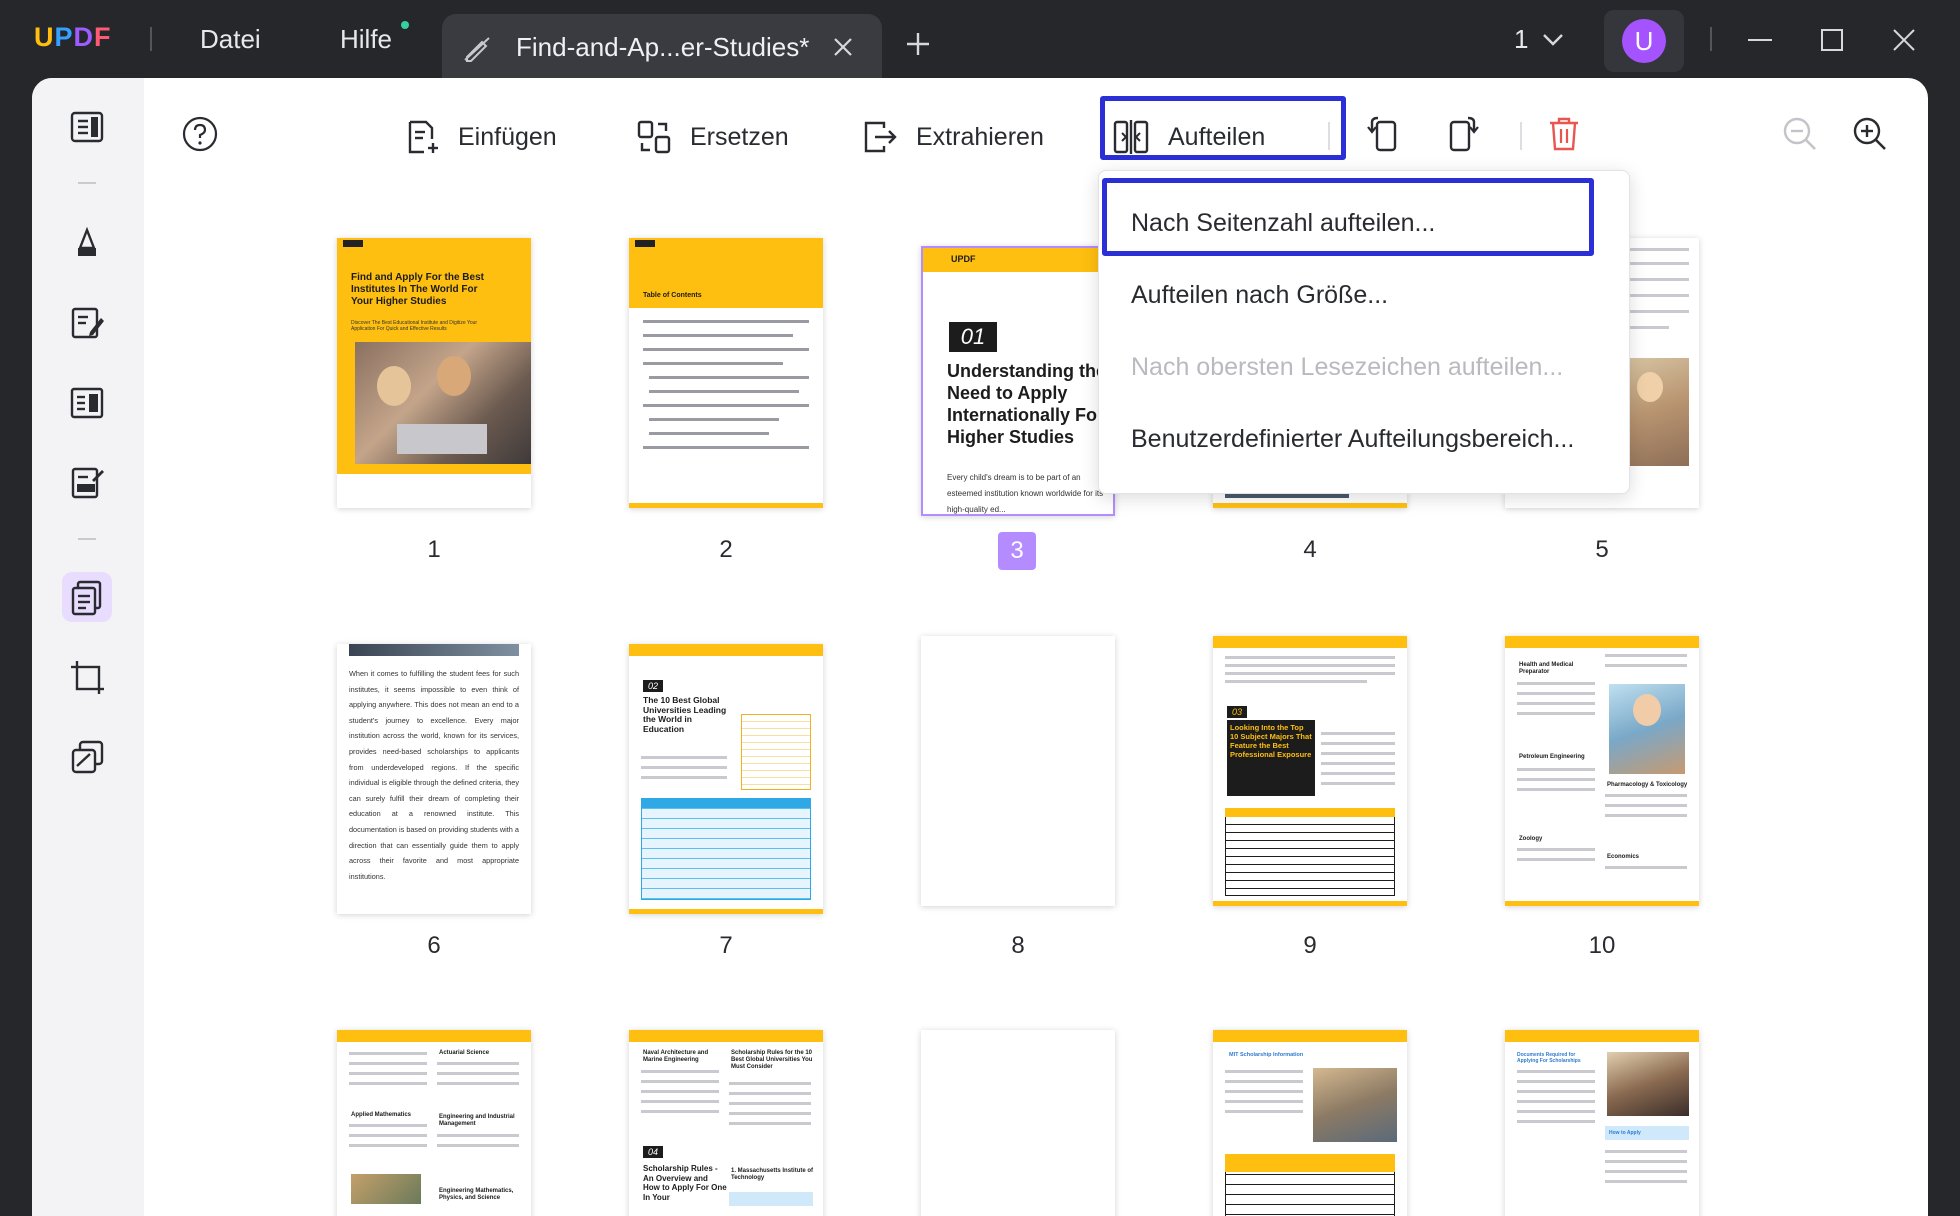 Image resolution: width=1960 pixels, height=1216 pixels. Describe the element at coordinates (1647, 1133) in the screenshot. I see `page15-subheading: How to Apply` at that location.